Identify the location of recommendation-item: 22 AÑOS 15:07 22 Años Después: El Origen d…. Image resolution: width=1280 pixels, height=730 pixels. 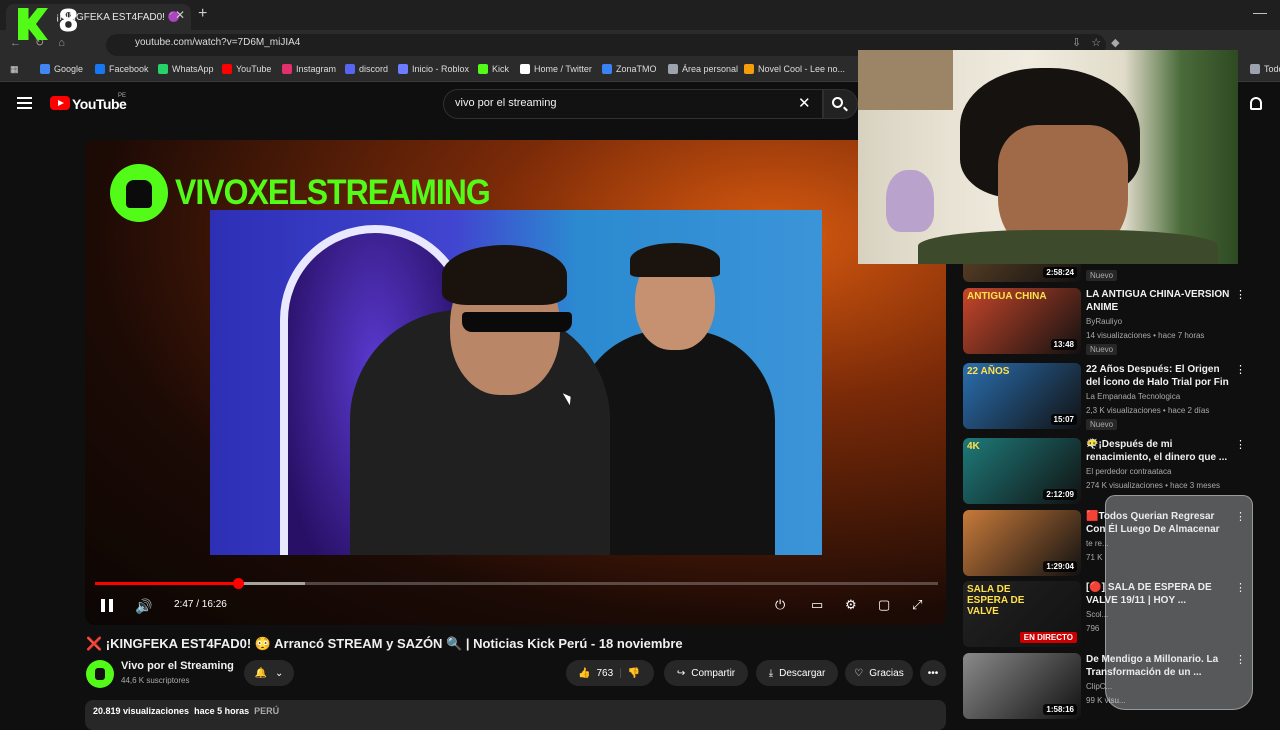
(1108, 396).